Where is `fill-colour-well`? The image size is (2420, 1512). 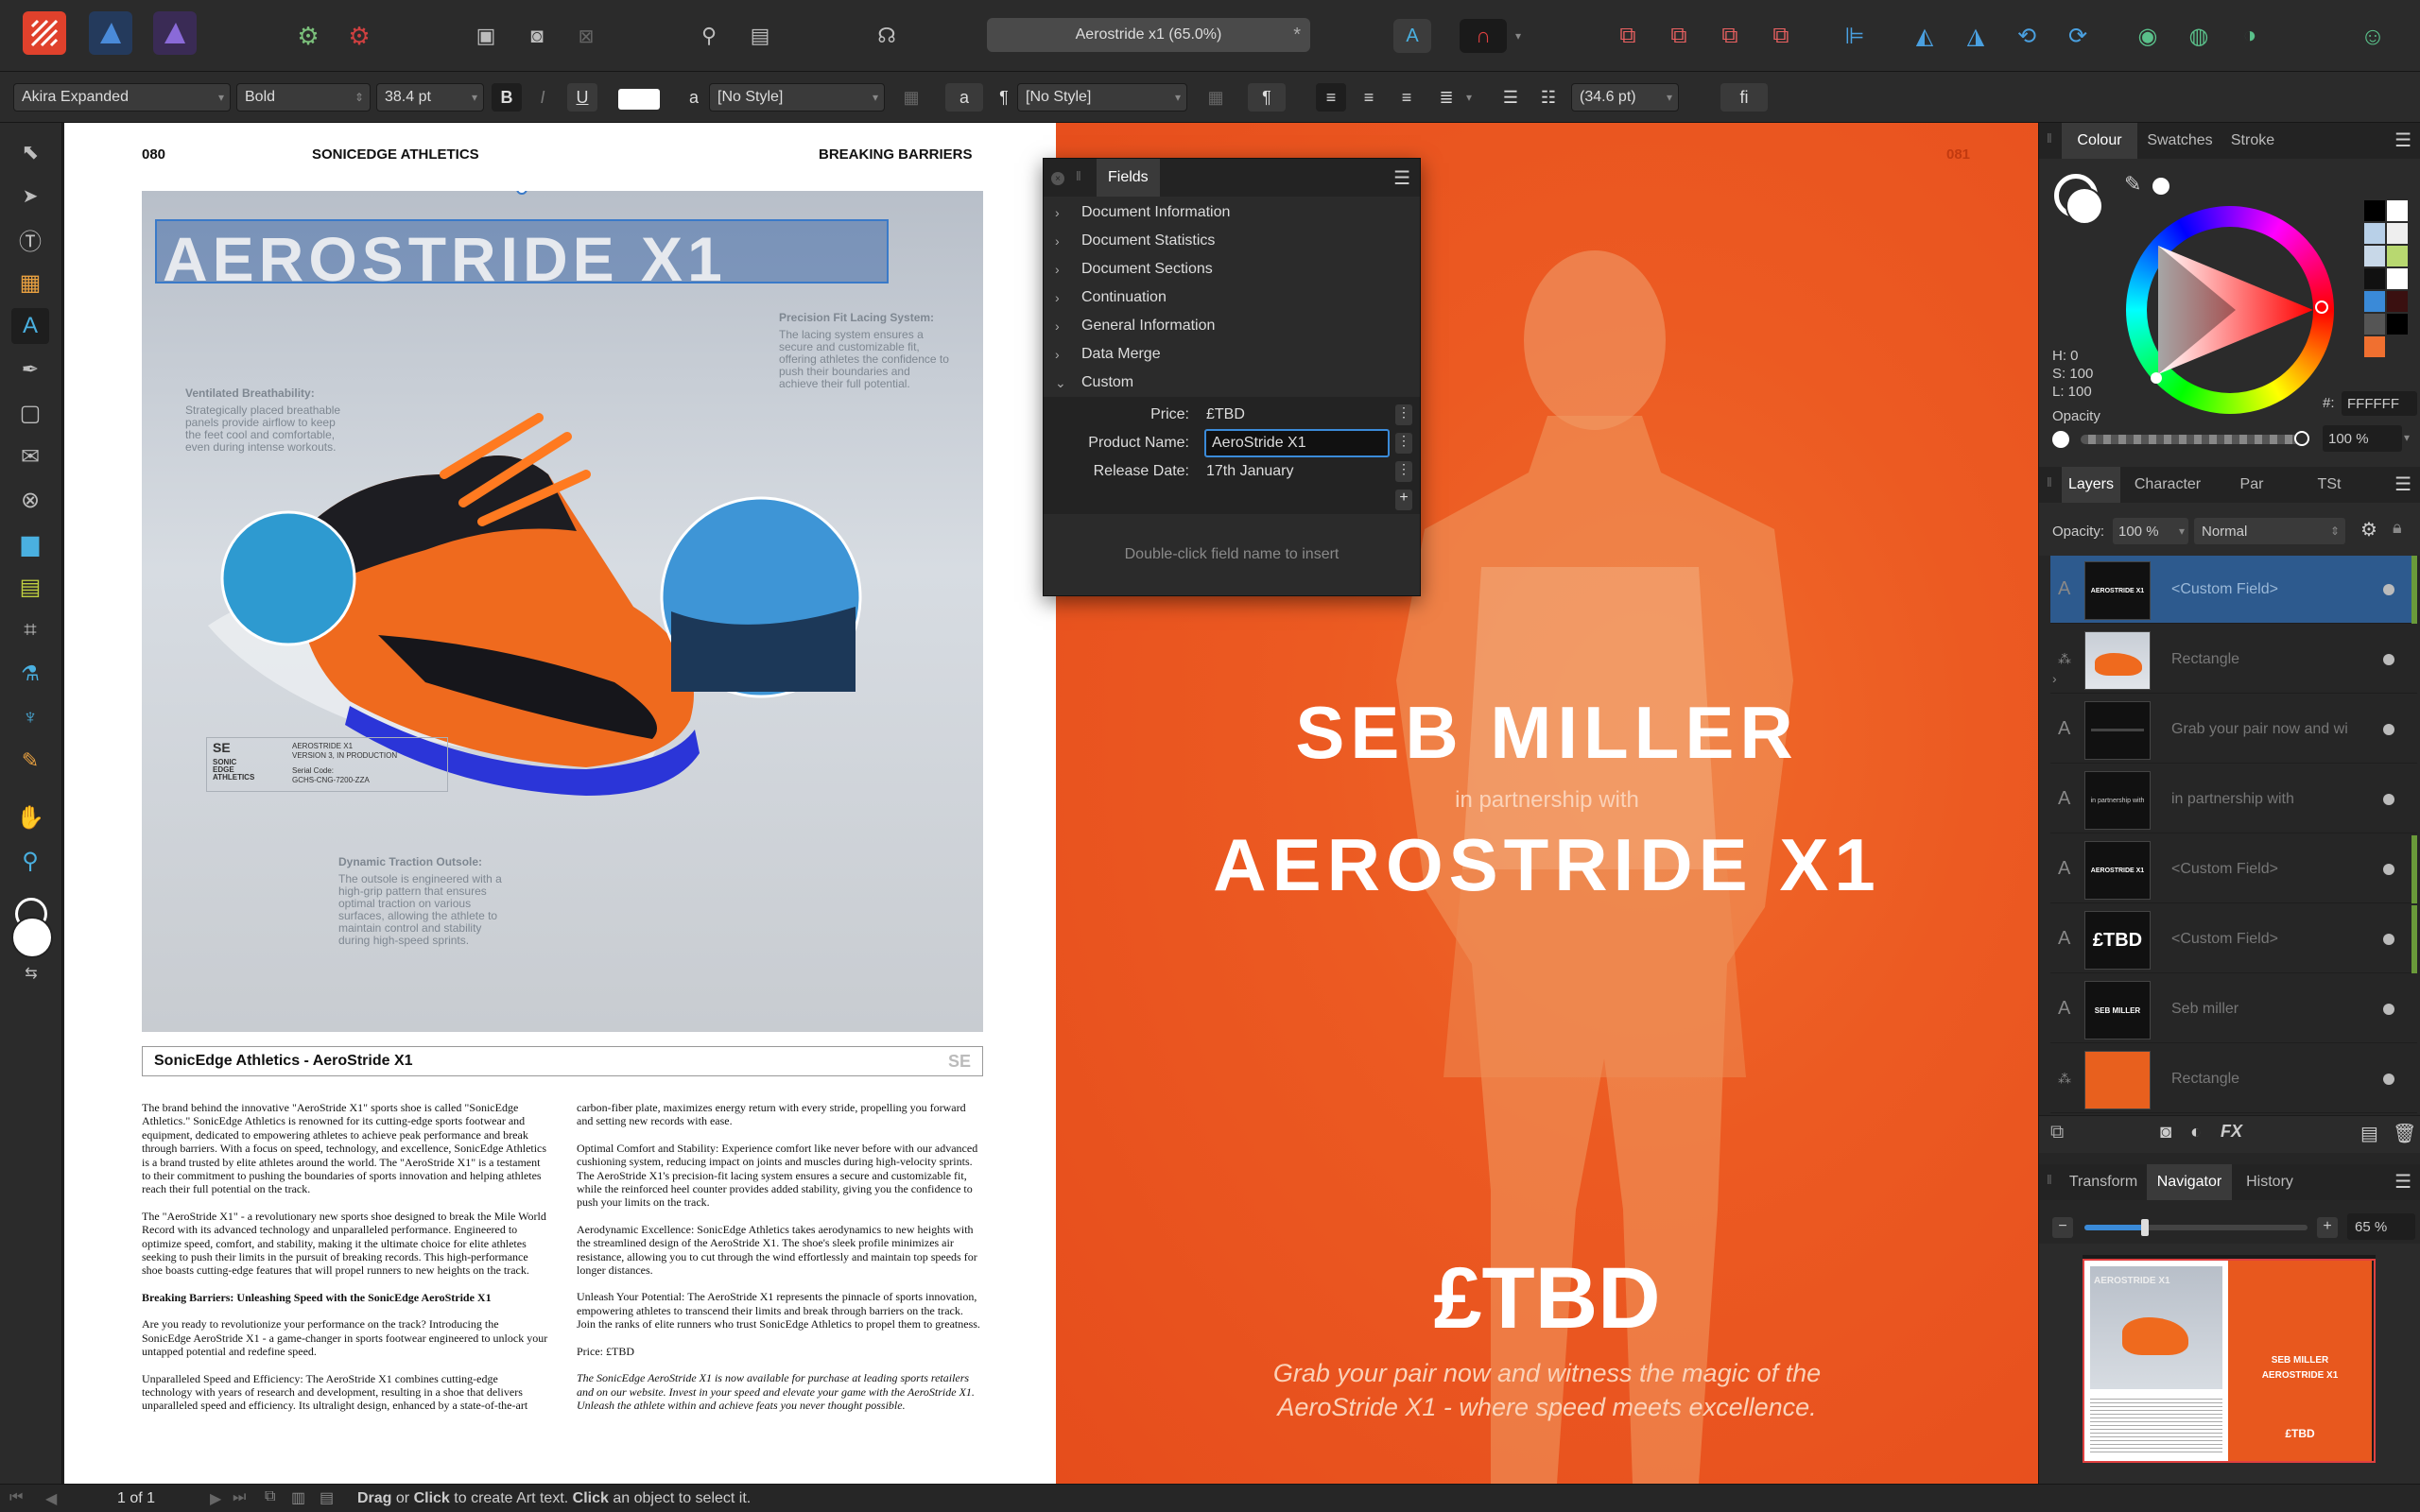
fill-colour-well is located at coordinates (32, 937).